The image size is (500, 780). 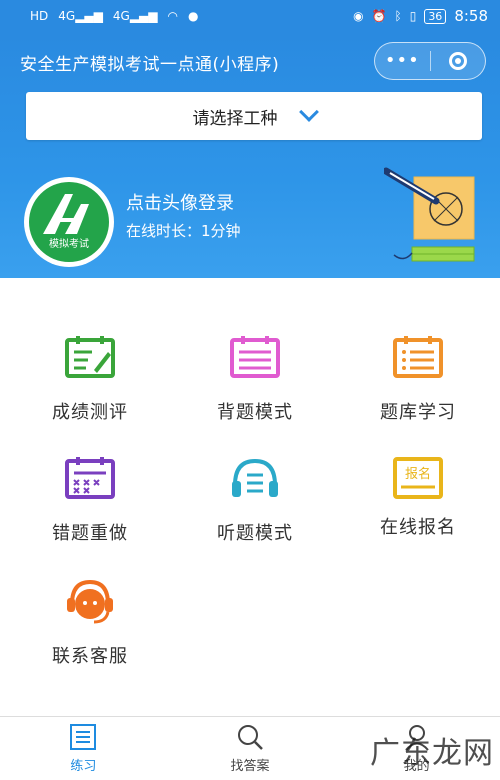 I want to click on tab-label: 练习, so click(x=83, y=766).